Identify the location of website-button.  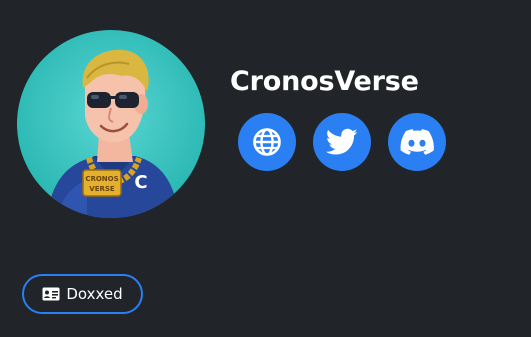
(267, 142).